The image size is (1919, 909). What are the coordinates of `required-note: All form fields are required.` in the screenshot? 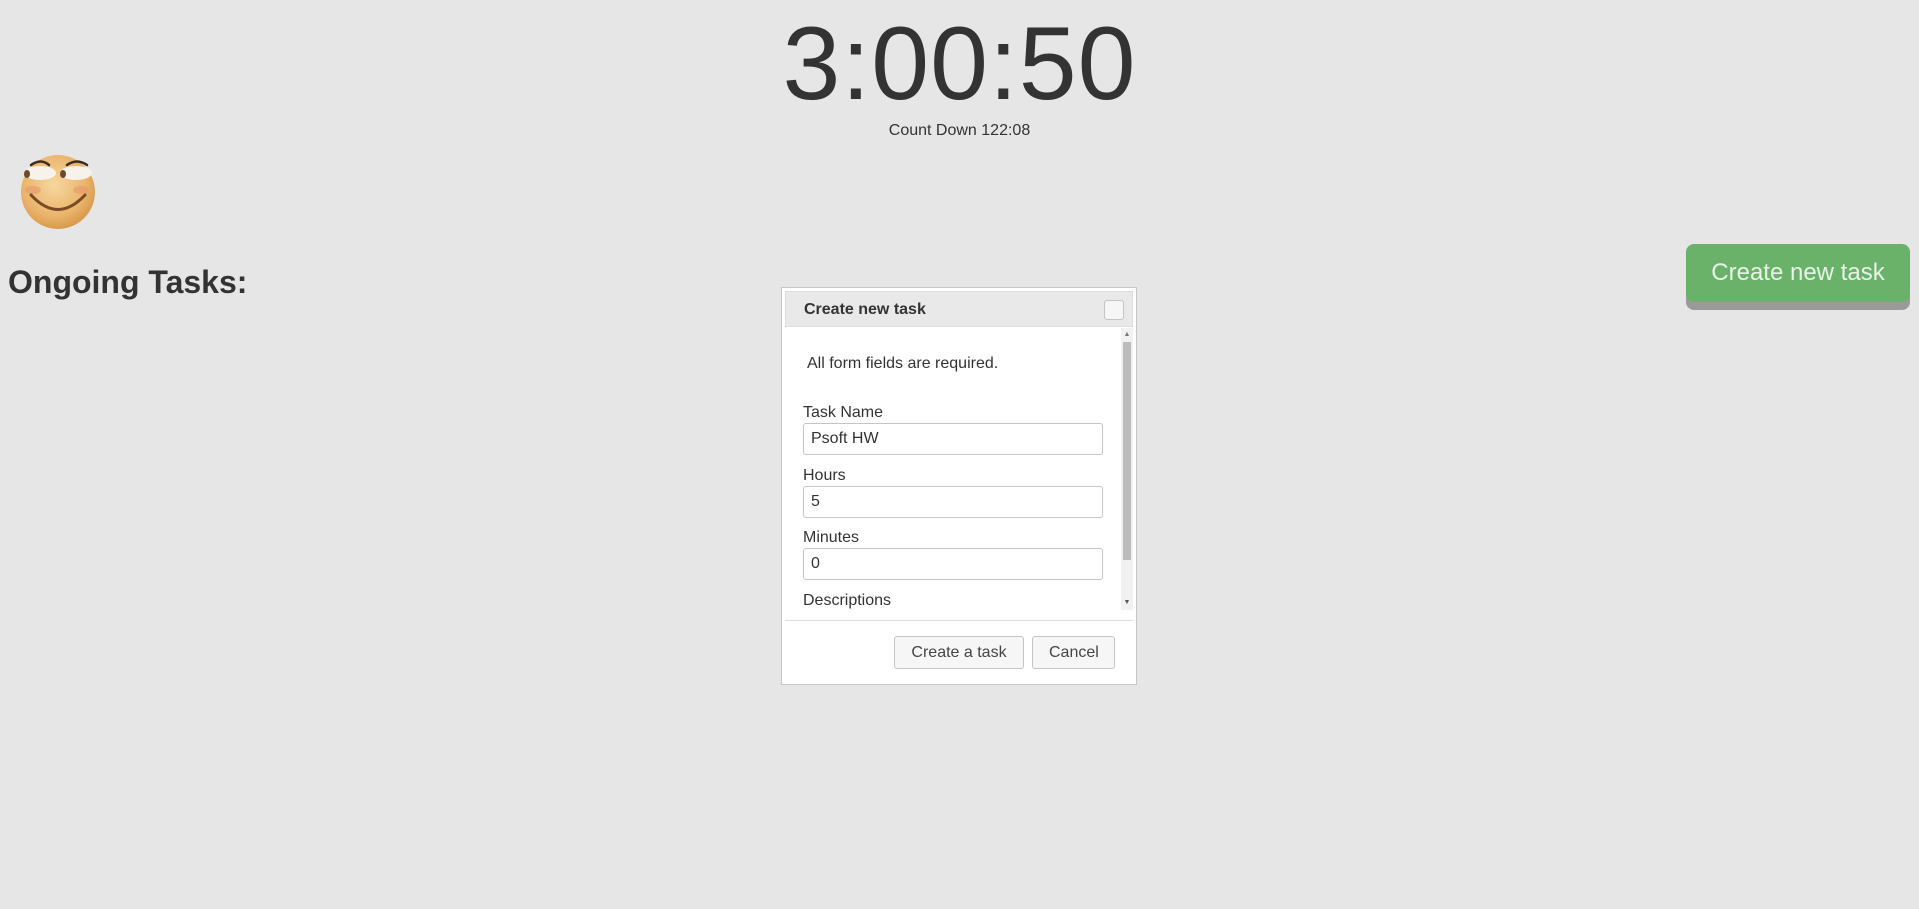 It's located at (903, 363).